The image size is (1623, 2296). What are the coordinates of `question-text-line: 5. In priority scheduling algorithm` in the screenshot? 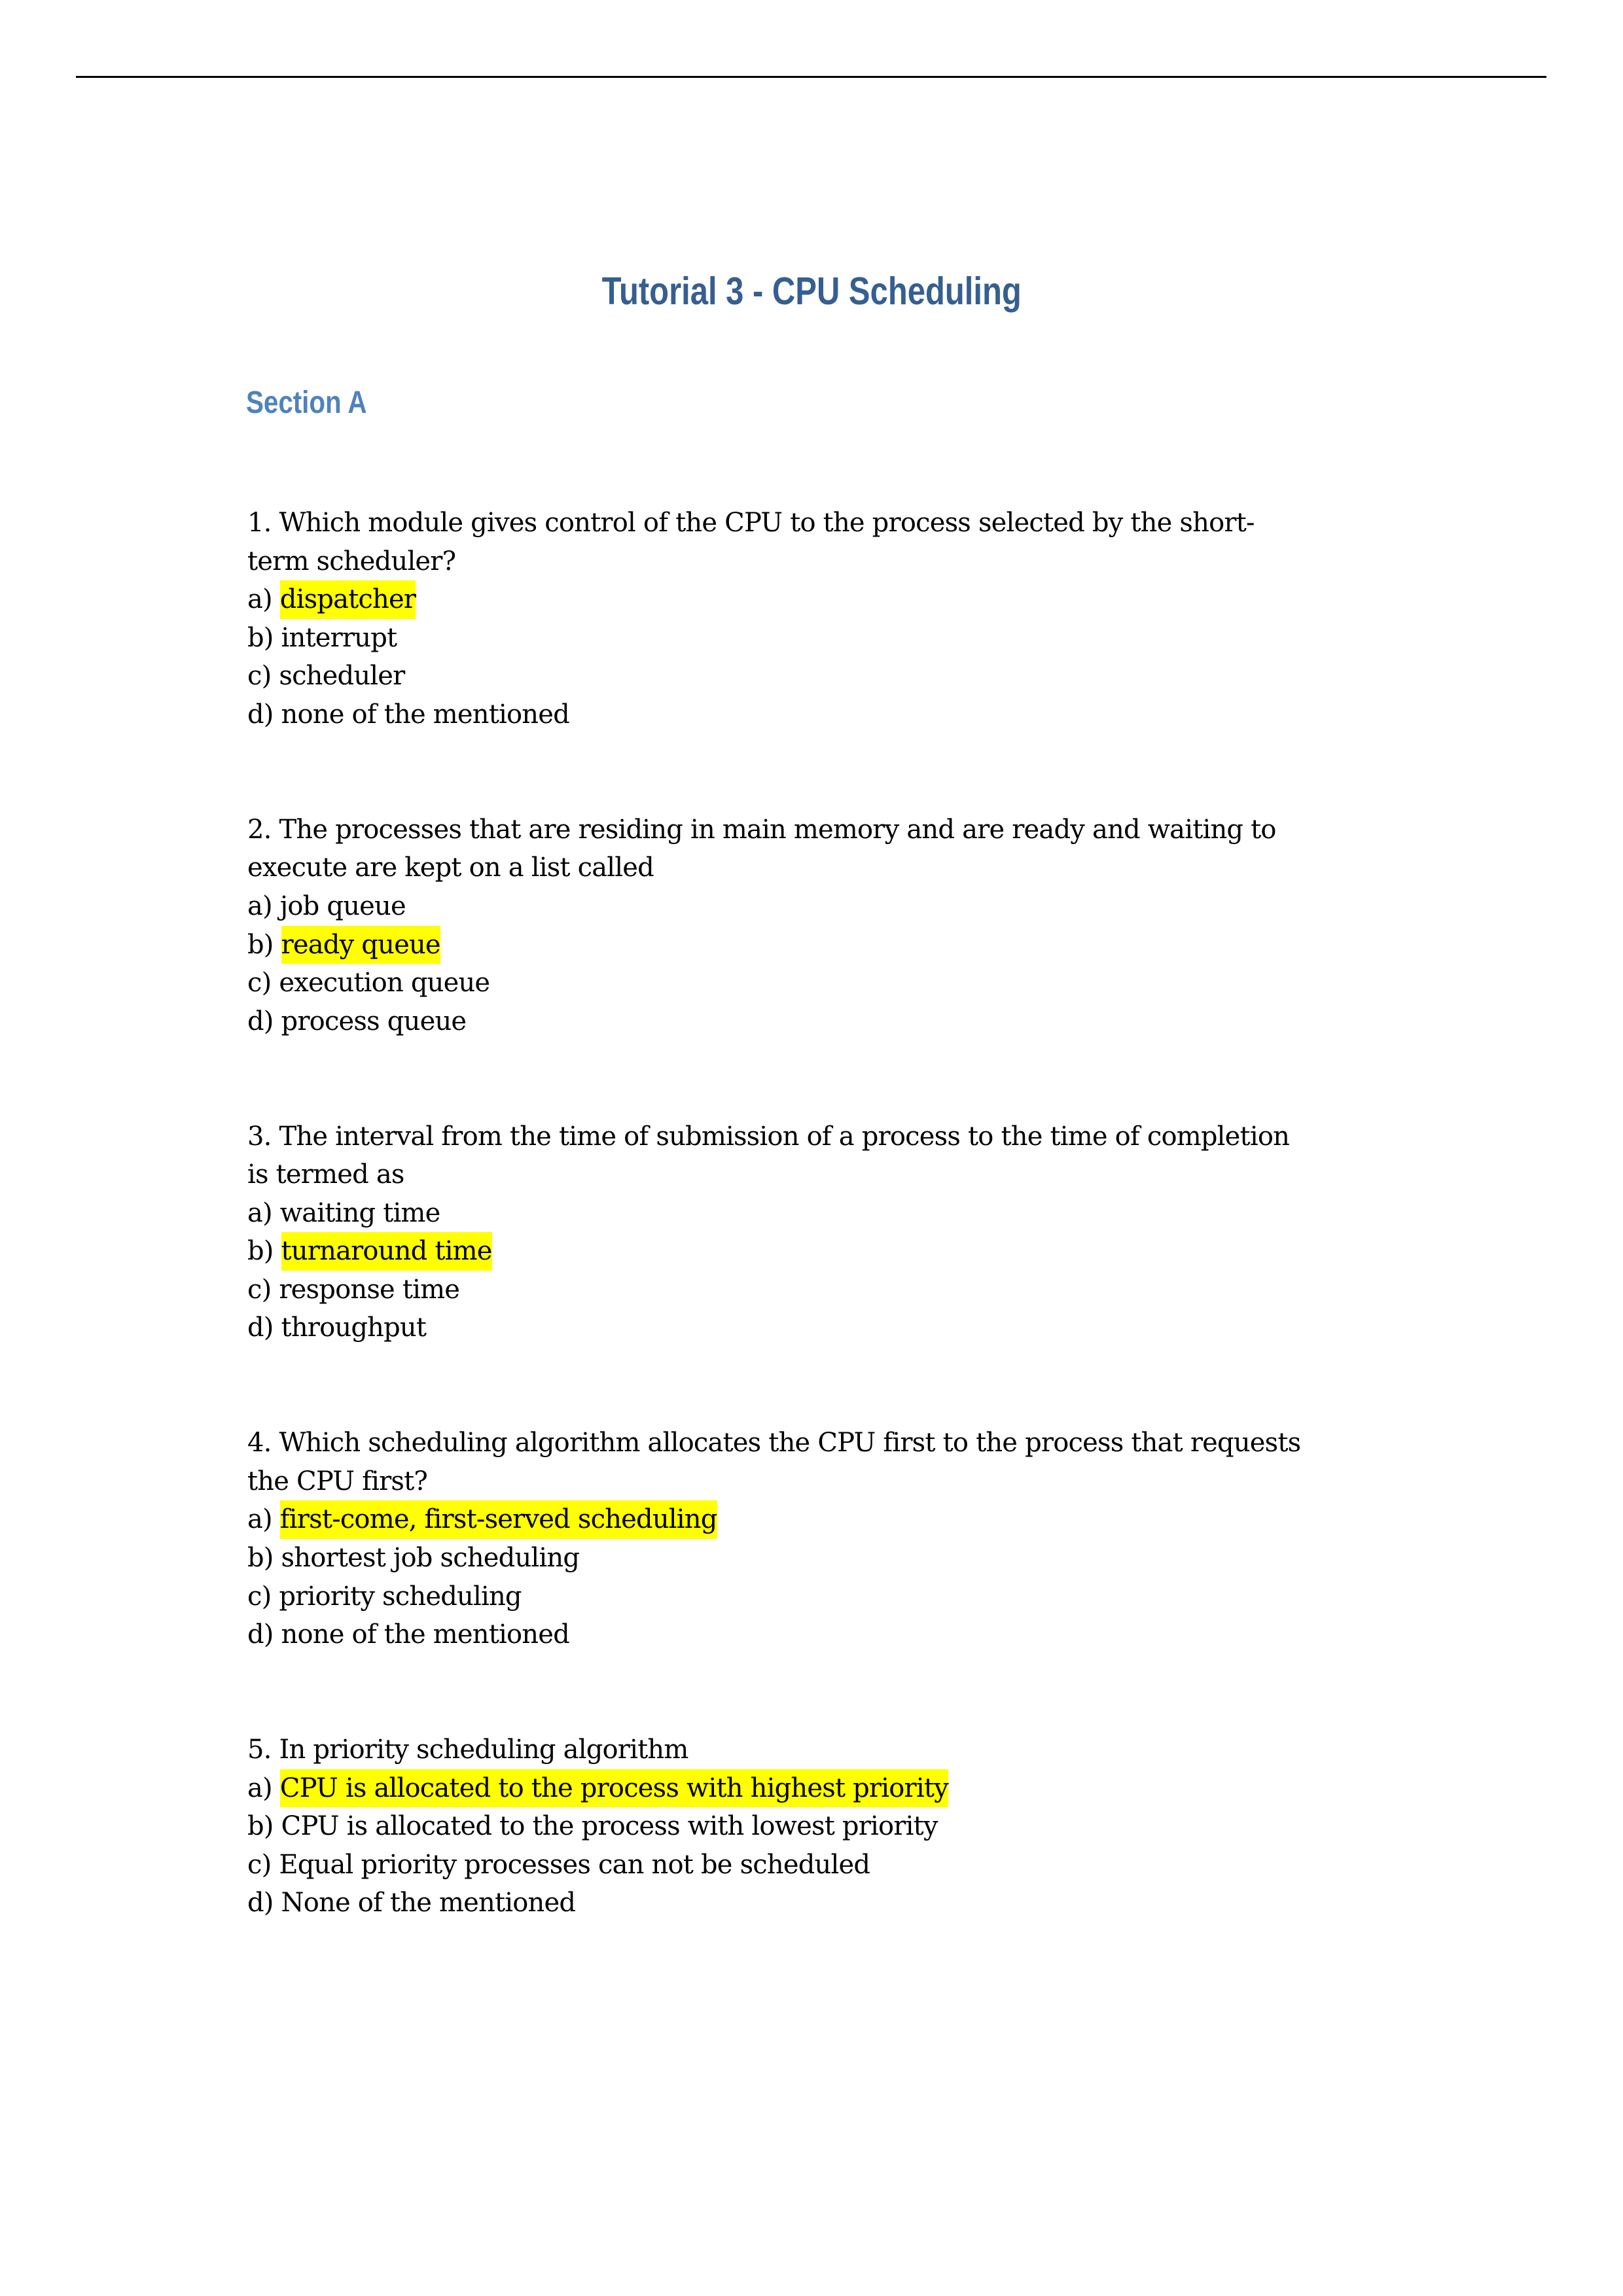 It's located at (467, 1750).